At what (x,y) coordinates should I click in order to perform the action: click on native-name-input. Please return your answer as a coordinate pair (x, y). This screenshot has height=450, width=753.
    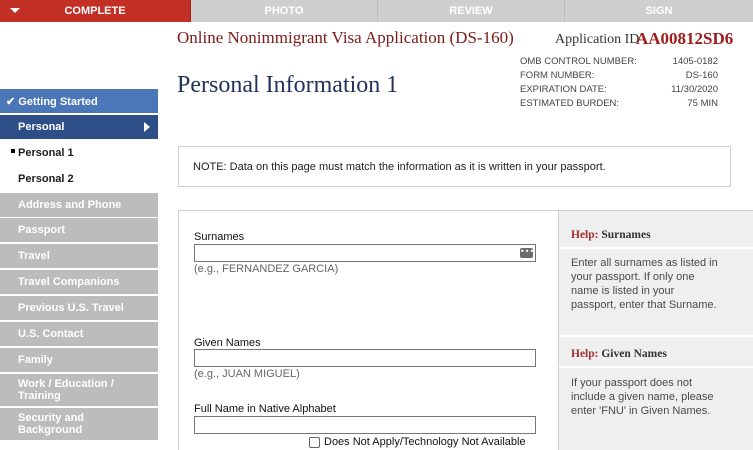
    Looking at the image, I should click on (365, 425).